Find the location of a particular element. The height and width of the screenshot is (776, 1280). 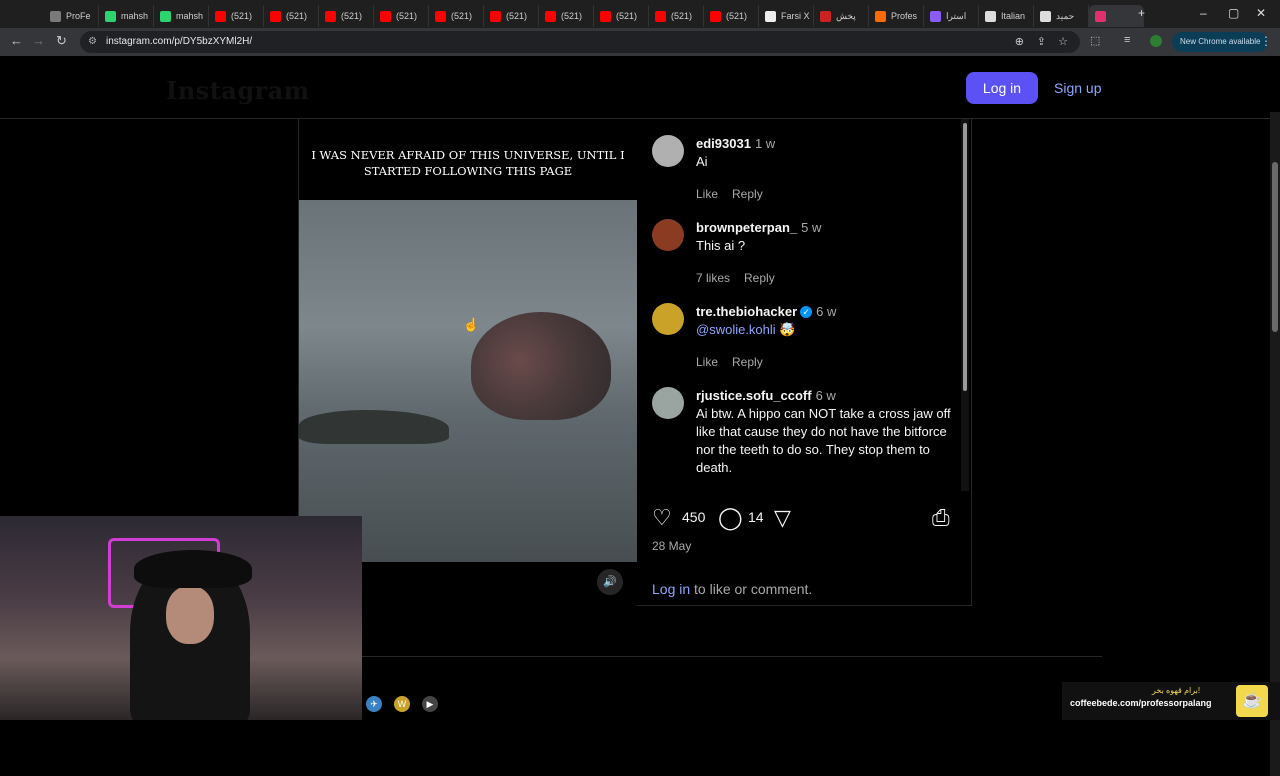

tab-label: استرا is located at coordinates (956, 15).